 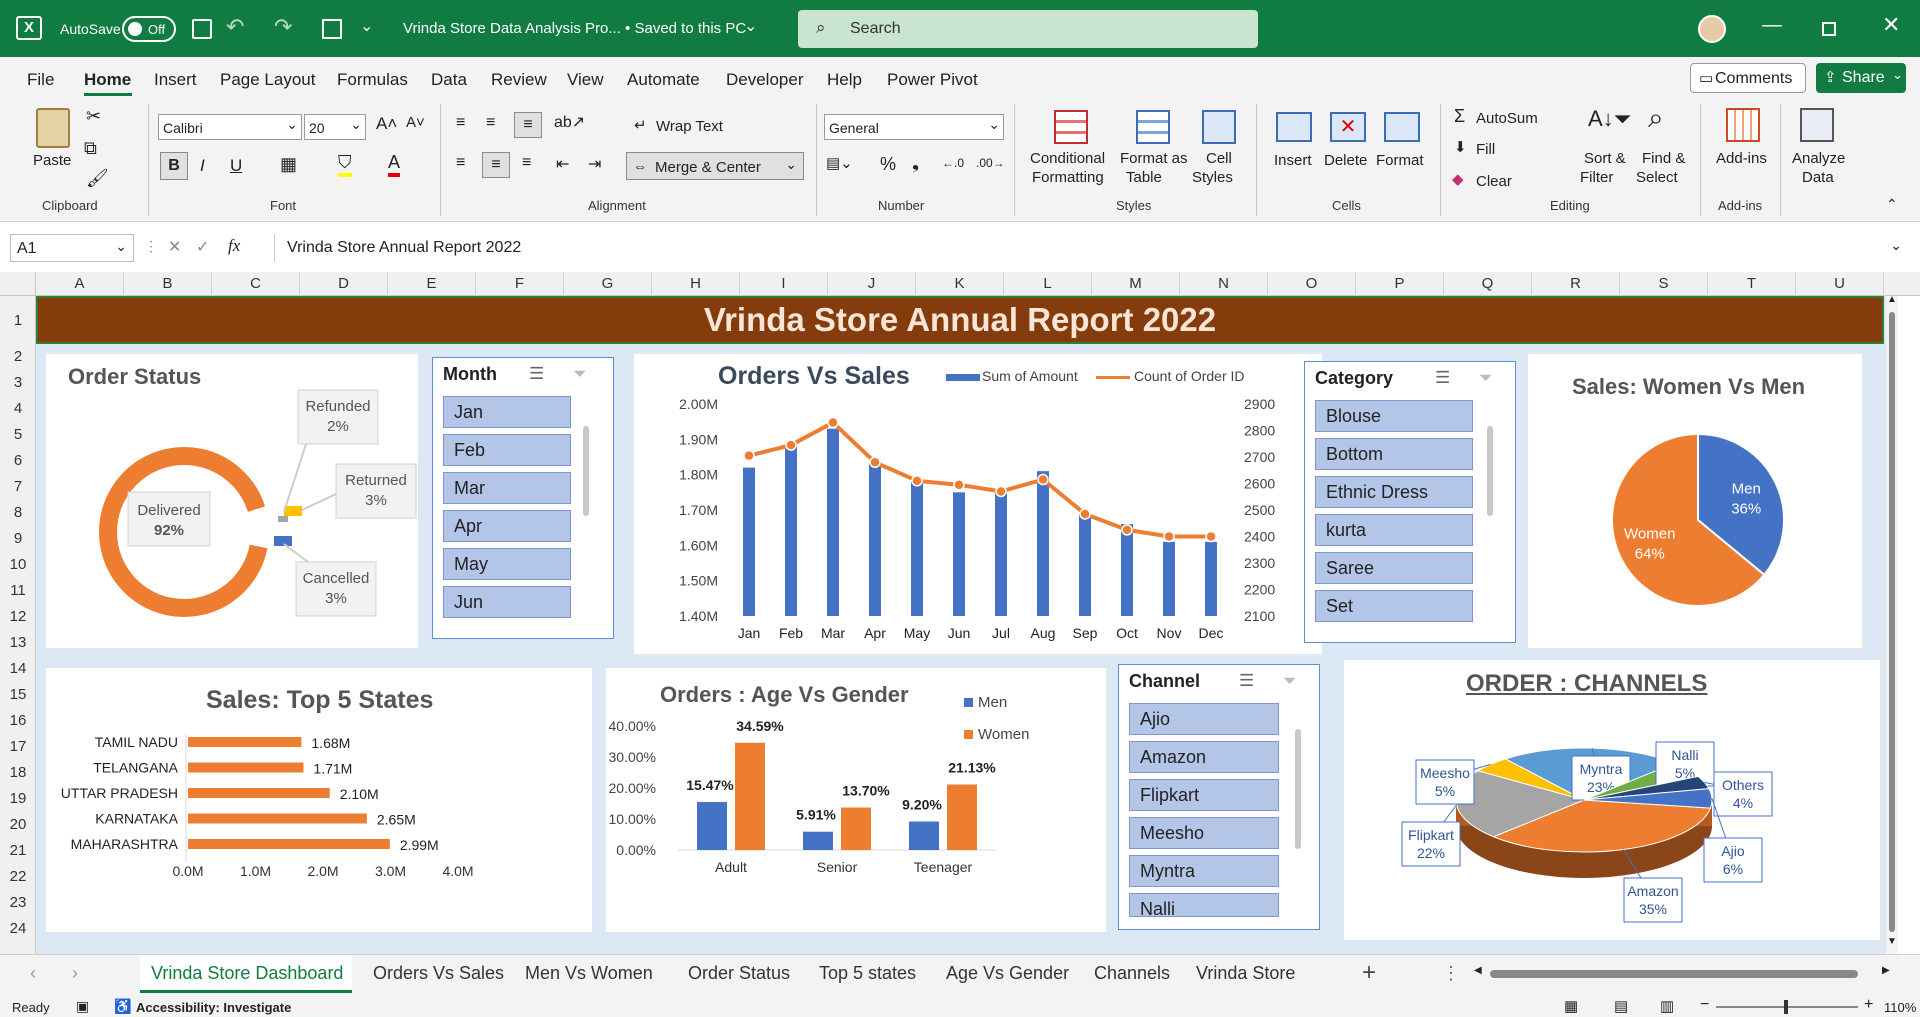 I want to click on column-header-u: U, so click(x=1840, y=284).